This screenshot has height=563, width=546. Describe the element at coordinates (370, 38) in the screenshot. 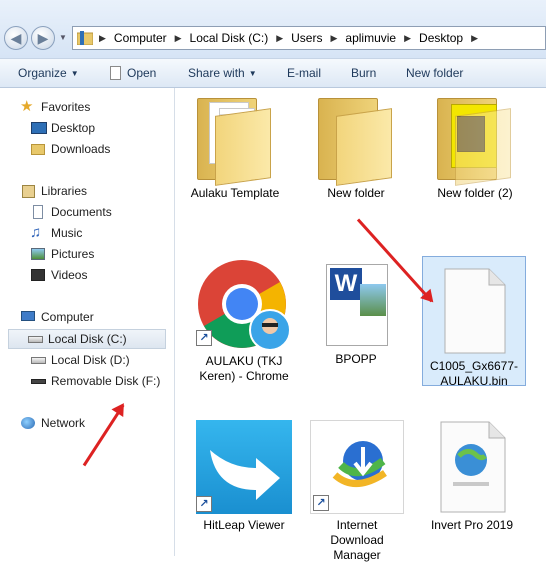

I see `breadcrumb-aplimuvie: aplimuvie` at that location.